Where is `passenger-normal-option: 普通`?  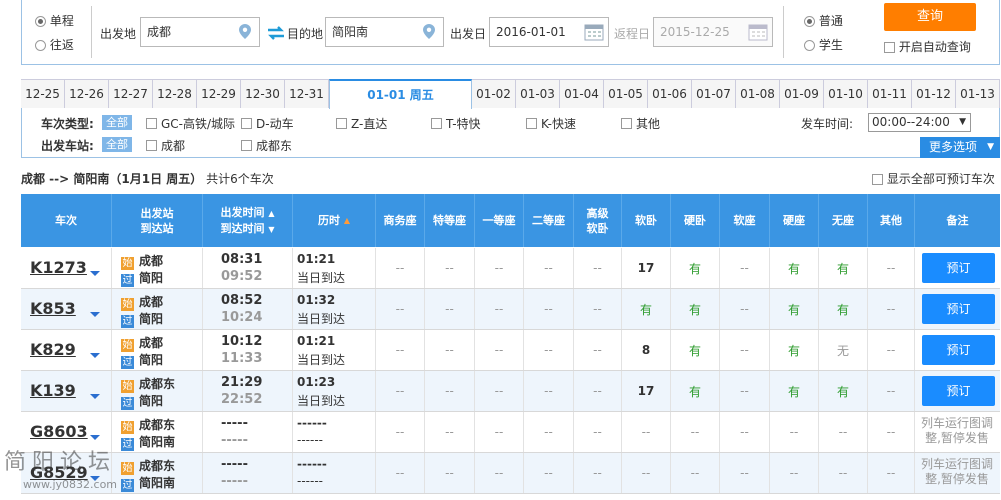
passenger-normal-option: 普通 is located at coordinates (823, 20).